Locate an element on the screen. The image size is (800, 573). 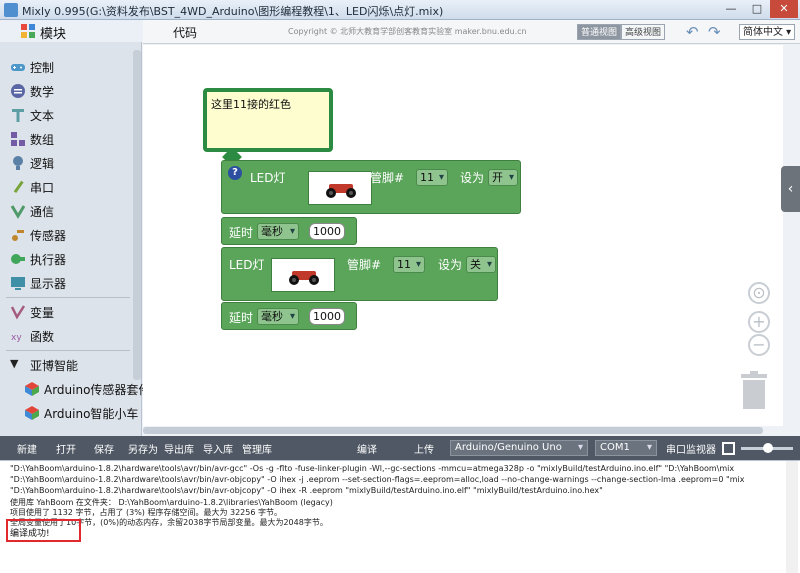
sidebar-item-function: xy 函数 is located at coordinates (71, 336).